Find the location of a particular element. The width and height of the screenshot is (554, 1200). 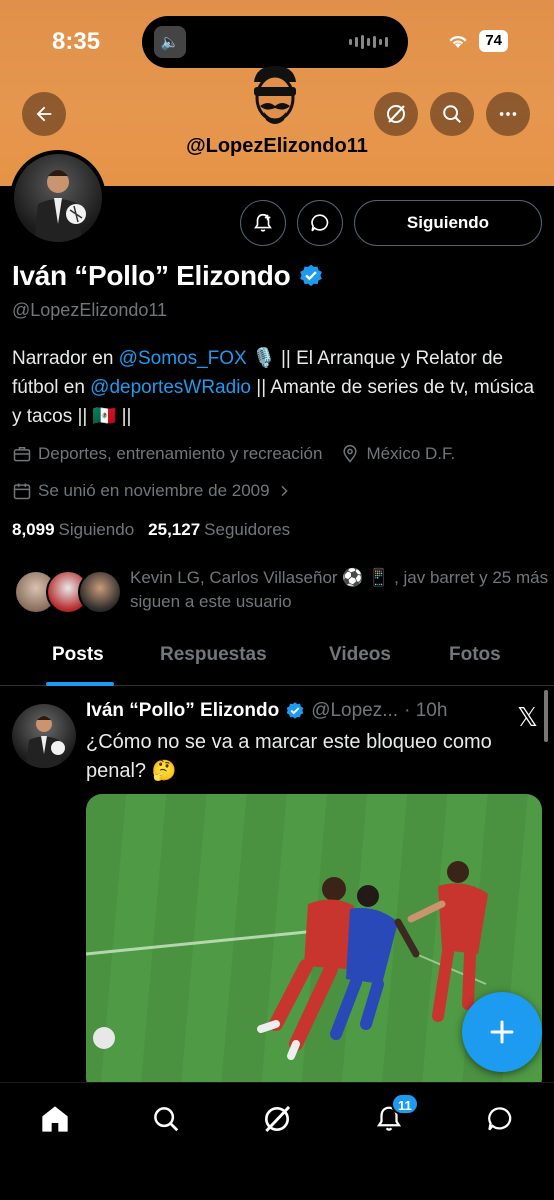

post-author-avatar is located at coordinates (44, 736).